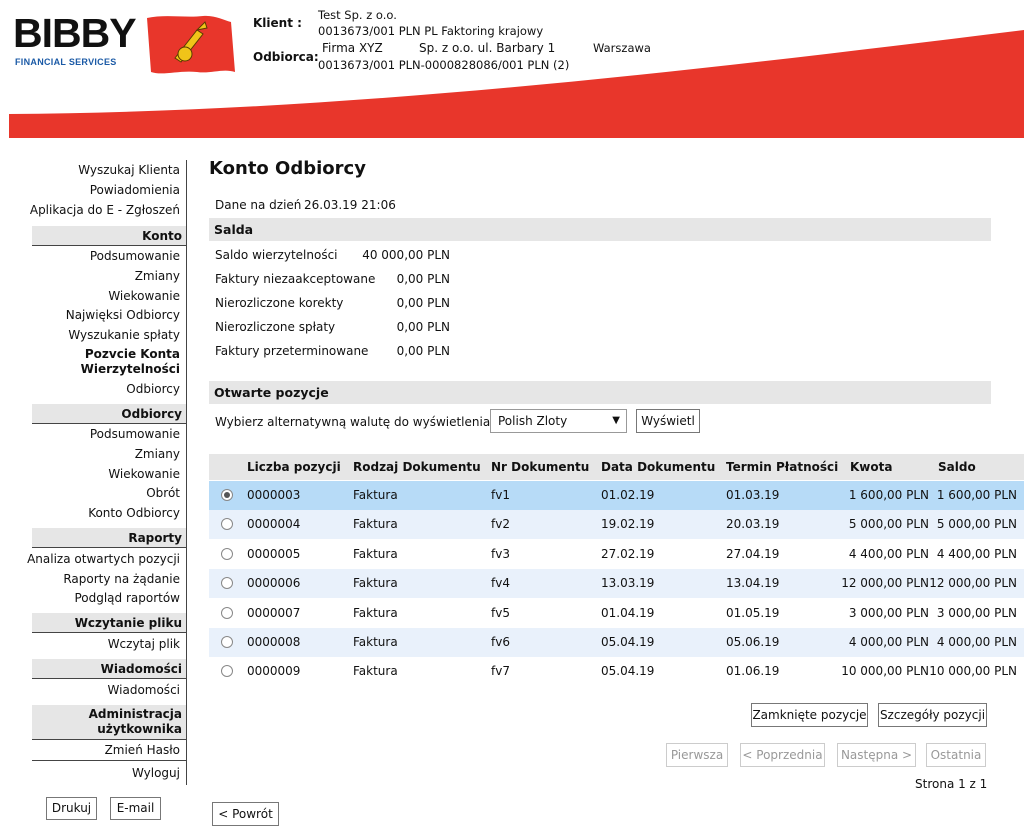  What do you see at coordinates (782, 755) in the screenshot?
I see `pager-prev-button: < Poprzednia` at bounding box center [782, 755].